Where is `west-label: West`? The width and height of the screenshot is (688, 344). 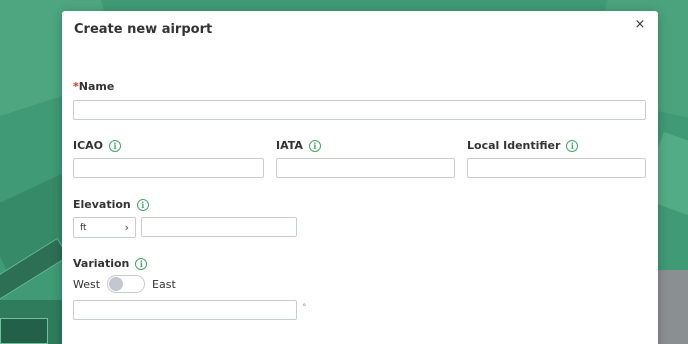
west-label: West is located at coordinates (87, 284).